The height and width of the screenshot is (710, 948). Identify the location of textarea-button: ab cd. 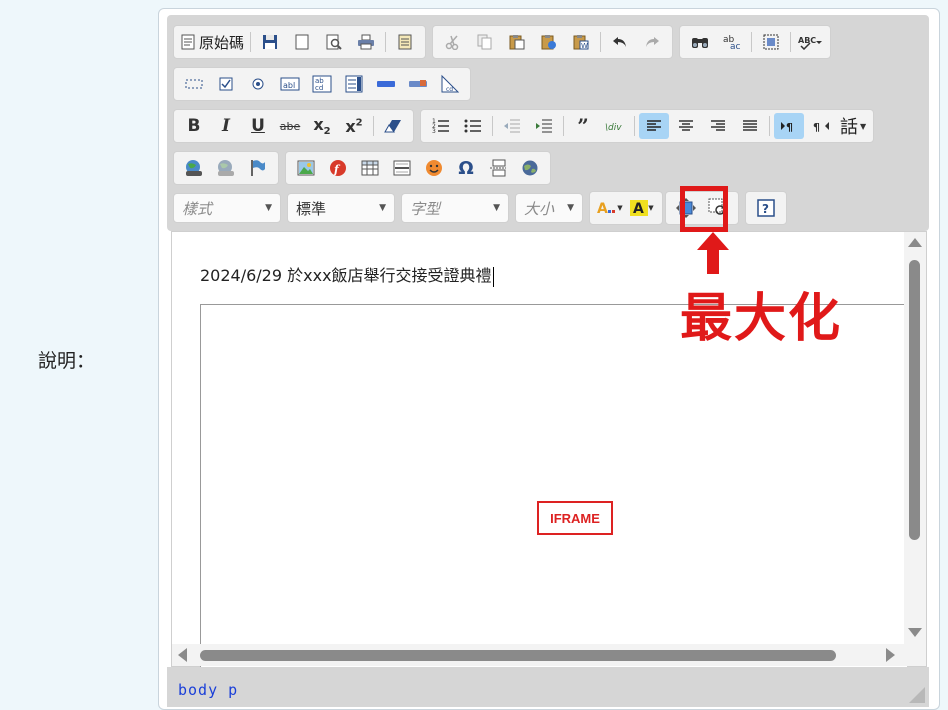
(322, 84).